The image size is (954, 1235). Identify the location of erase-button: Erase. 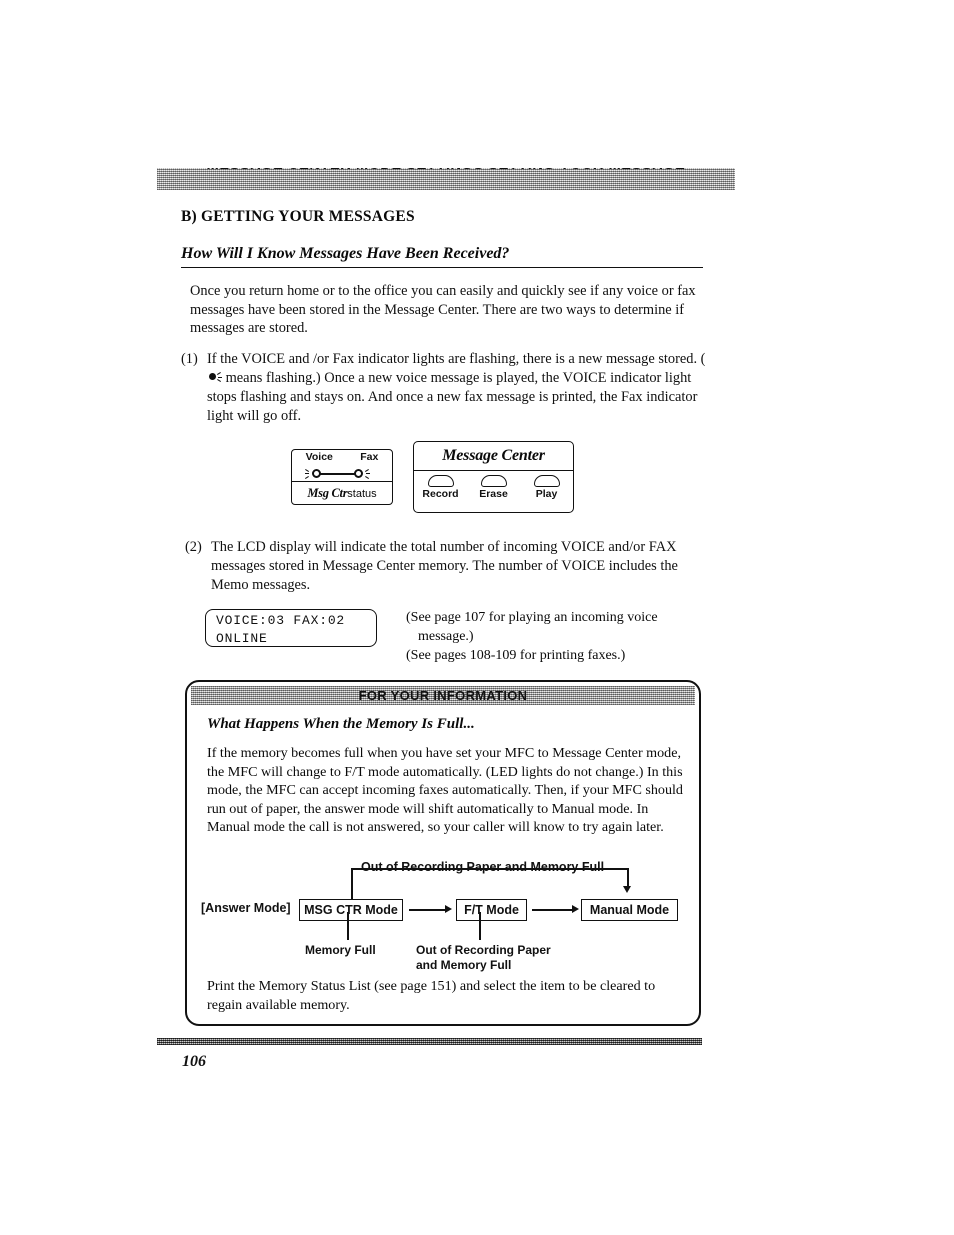
(493, 487).